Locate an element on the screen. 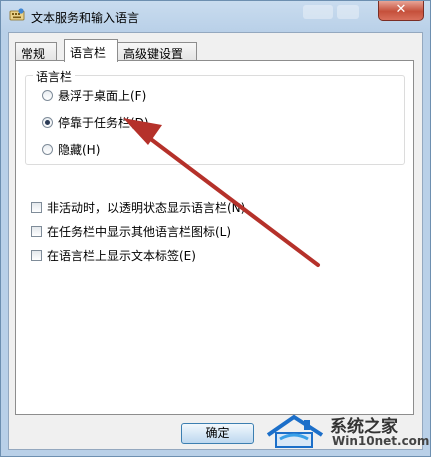 The height and width of the screenshot is (457, 431). radio-float-on-desktop: 悬浮于桌面上(F) is located at coordinates (94, 95).